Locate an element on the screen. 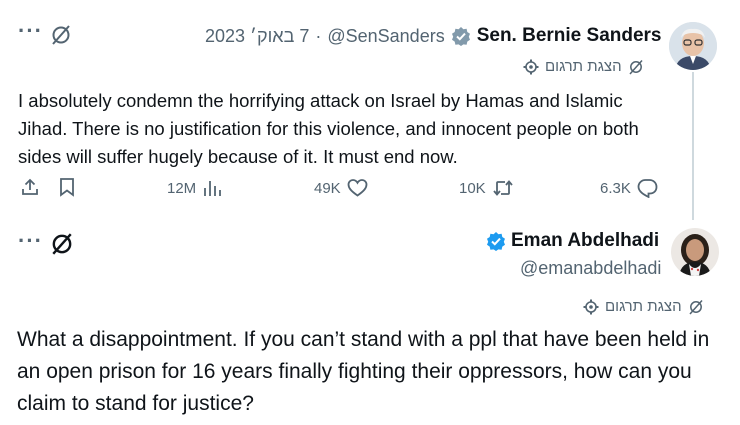  reply-icon is located at coordinates (647, 188).